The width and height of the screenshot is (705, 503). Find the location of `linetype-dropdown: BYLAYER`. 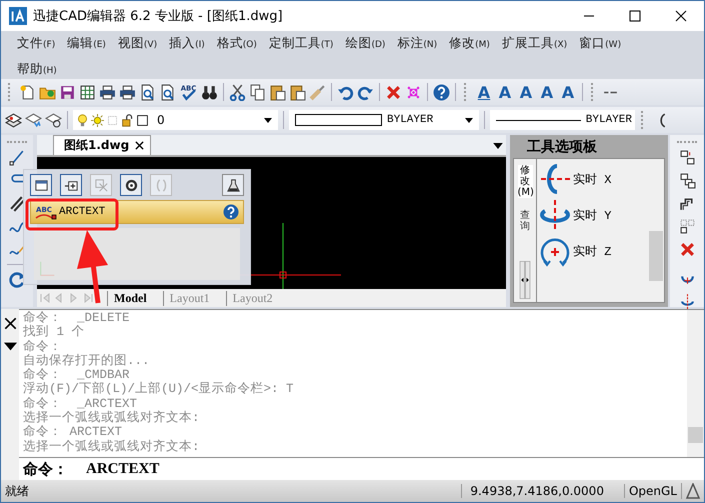

linetype-dropdown: BYLAYER is located at coordinates (384, 120).